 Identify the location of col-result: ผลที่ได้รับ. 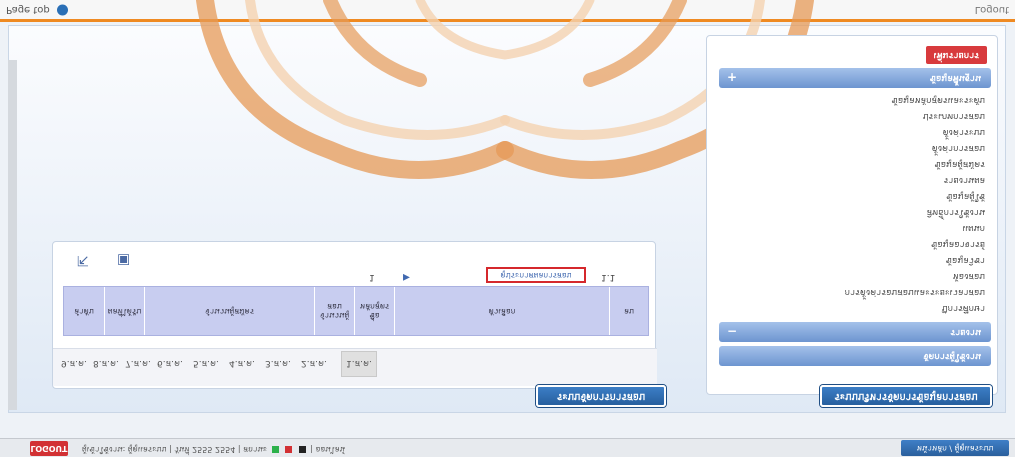
(124, 311).